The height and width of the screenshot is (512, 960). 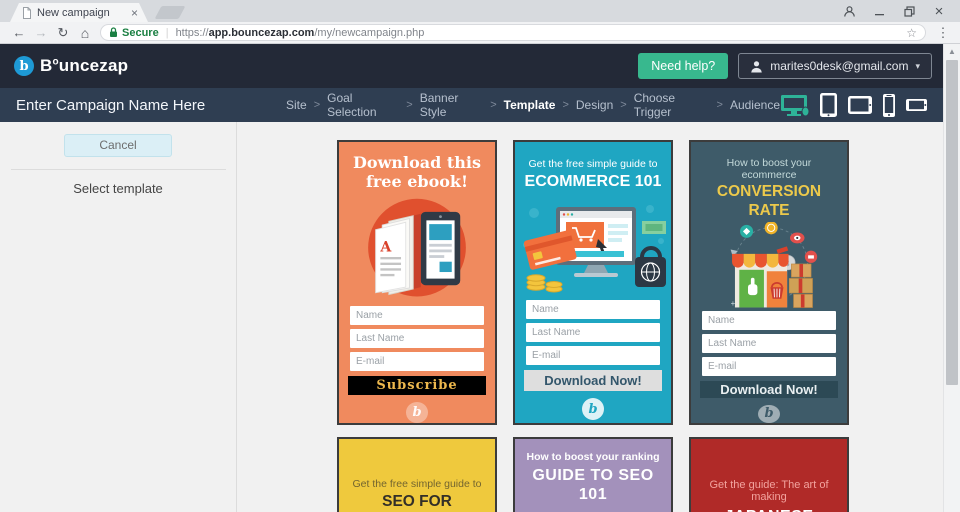 I want to click on page-scrollbar: ▲, so click(x=951, y=278).